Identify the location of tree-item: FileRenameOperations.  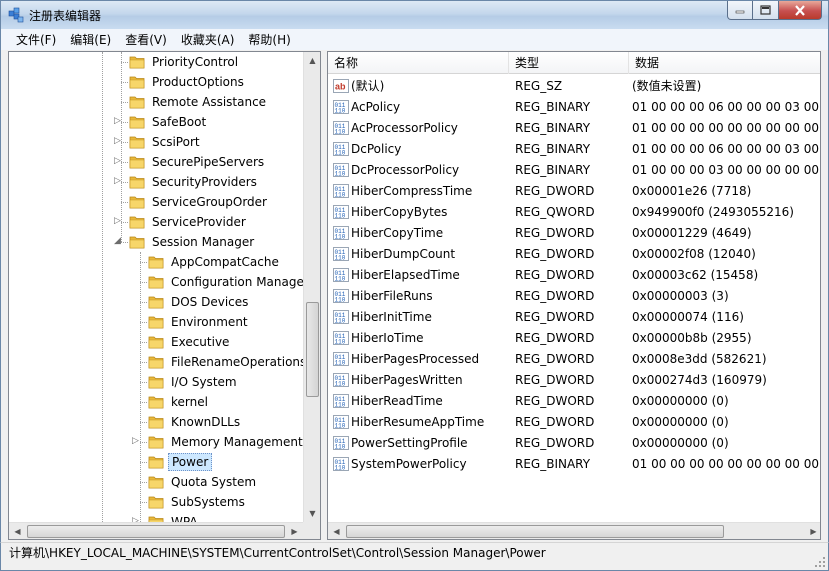
(222, 362).